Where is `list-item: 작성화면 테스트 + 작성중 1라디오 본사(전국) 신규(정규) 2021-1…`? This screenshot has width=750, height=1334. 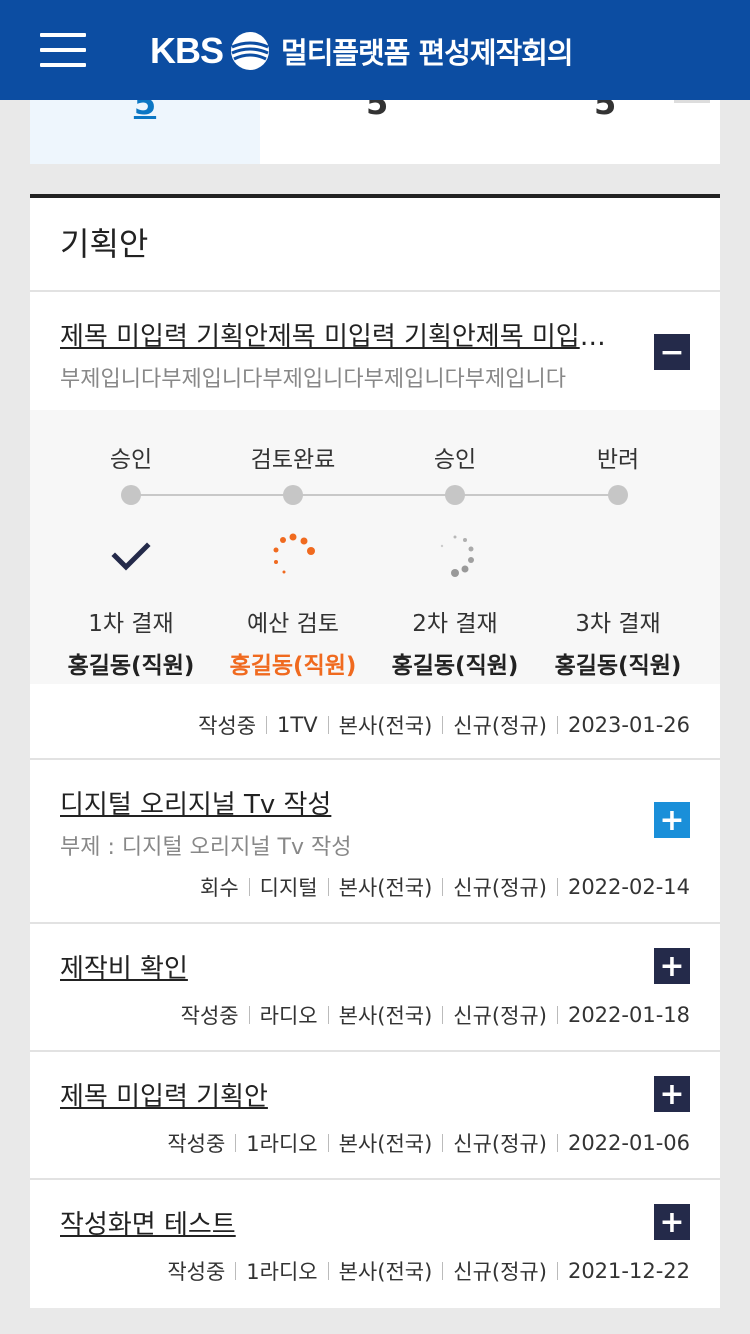
list-item: 작성화면 테스트 + 작성중 1라디오 본사(전국) 신규(정규) 2021-1… is located at coordinates (375, 1244).